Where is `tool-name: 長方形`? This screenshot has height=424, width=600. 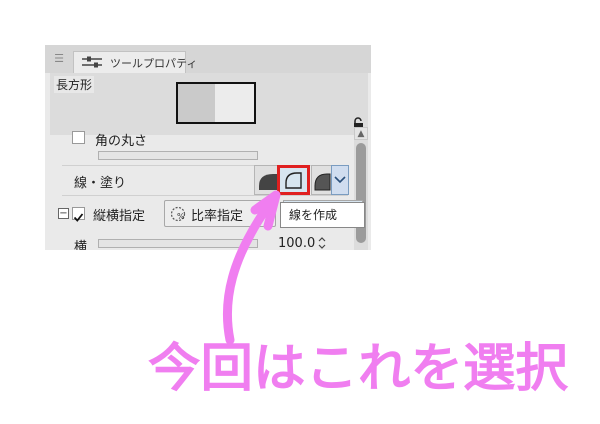 tool-name: 長方形 is located at coordinates (74, 84).